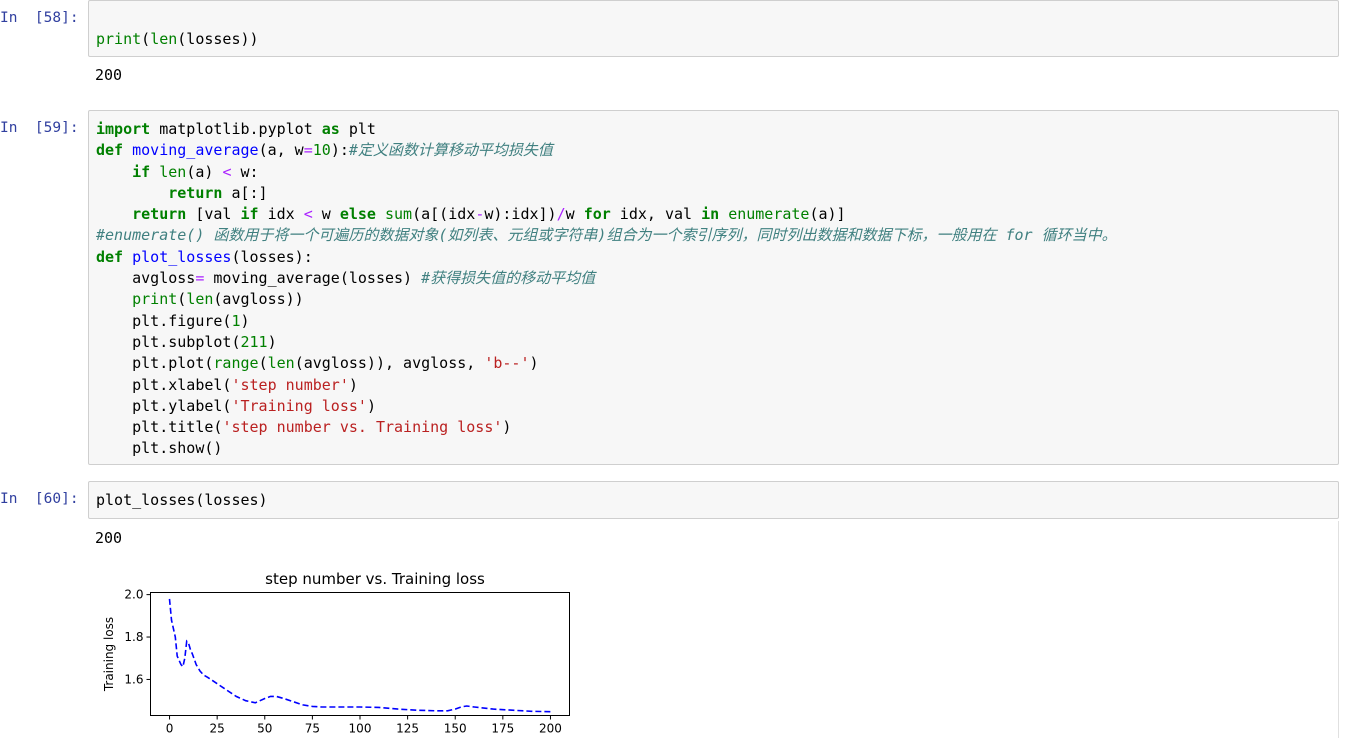  I want to click on code-token: -, so click(480, 214).